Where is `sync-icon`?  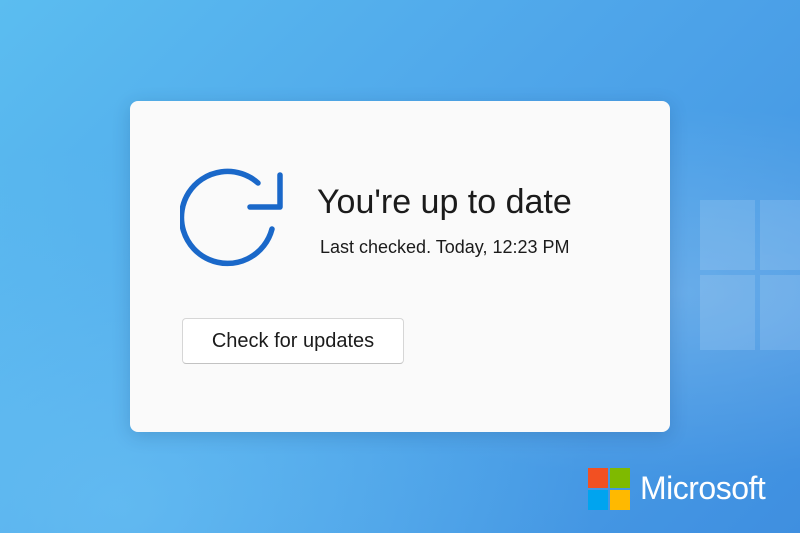 sync-icon is located at coordinates (231, 217).